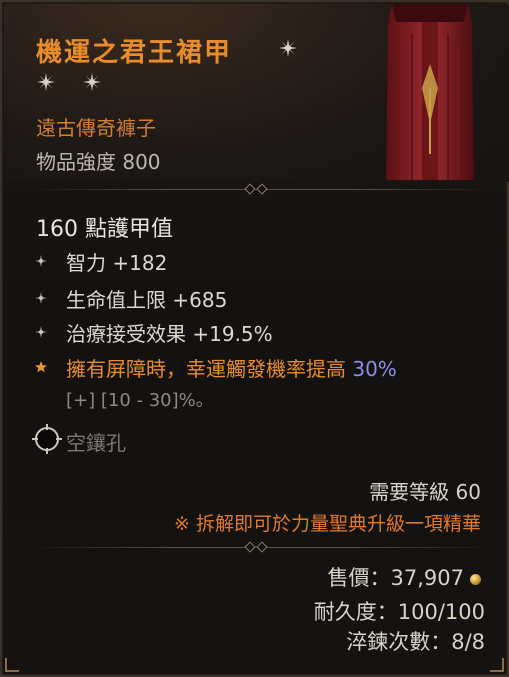 This screenshot has width=509, height=677. I want to click on item-name: 機運之君王裙甲, so click(134, 53).